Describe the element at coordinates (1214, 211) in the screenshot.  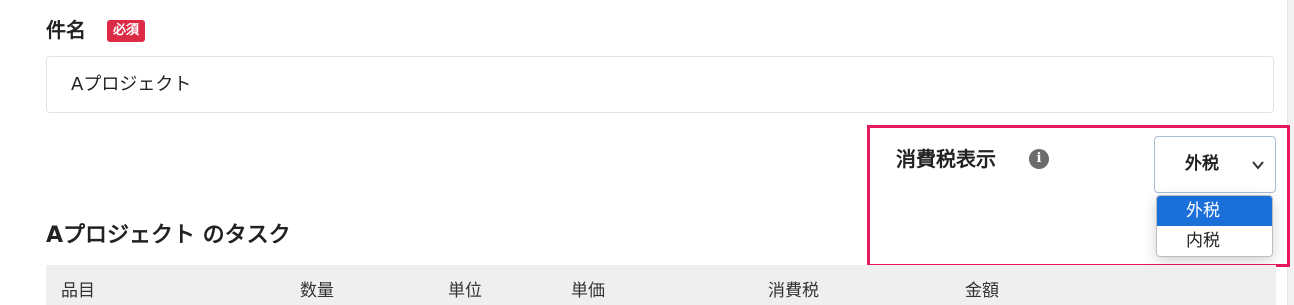
I see `option-soto-zei: 外税` at that location.